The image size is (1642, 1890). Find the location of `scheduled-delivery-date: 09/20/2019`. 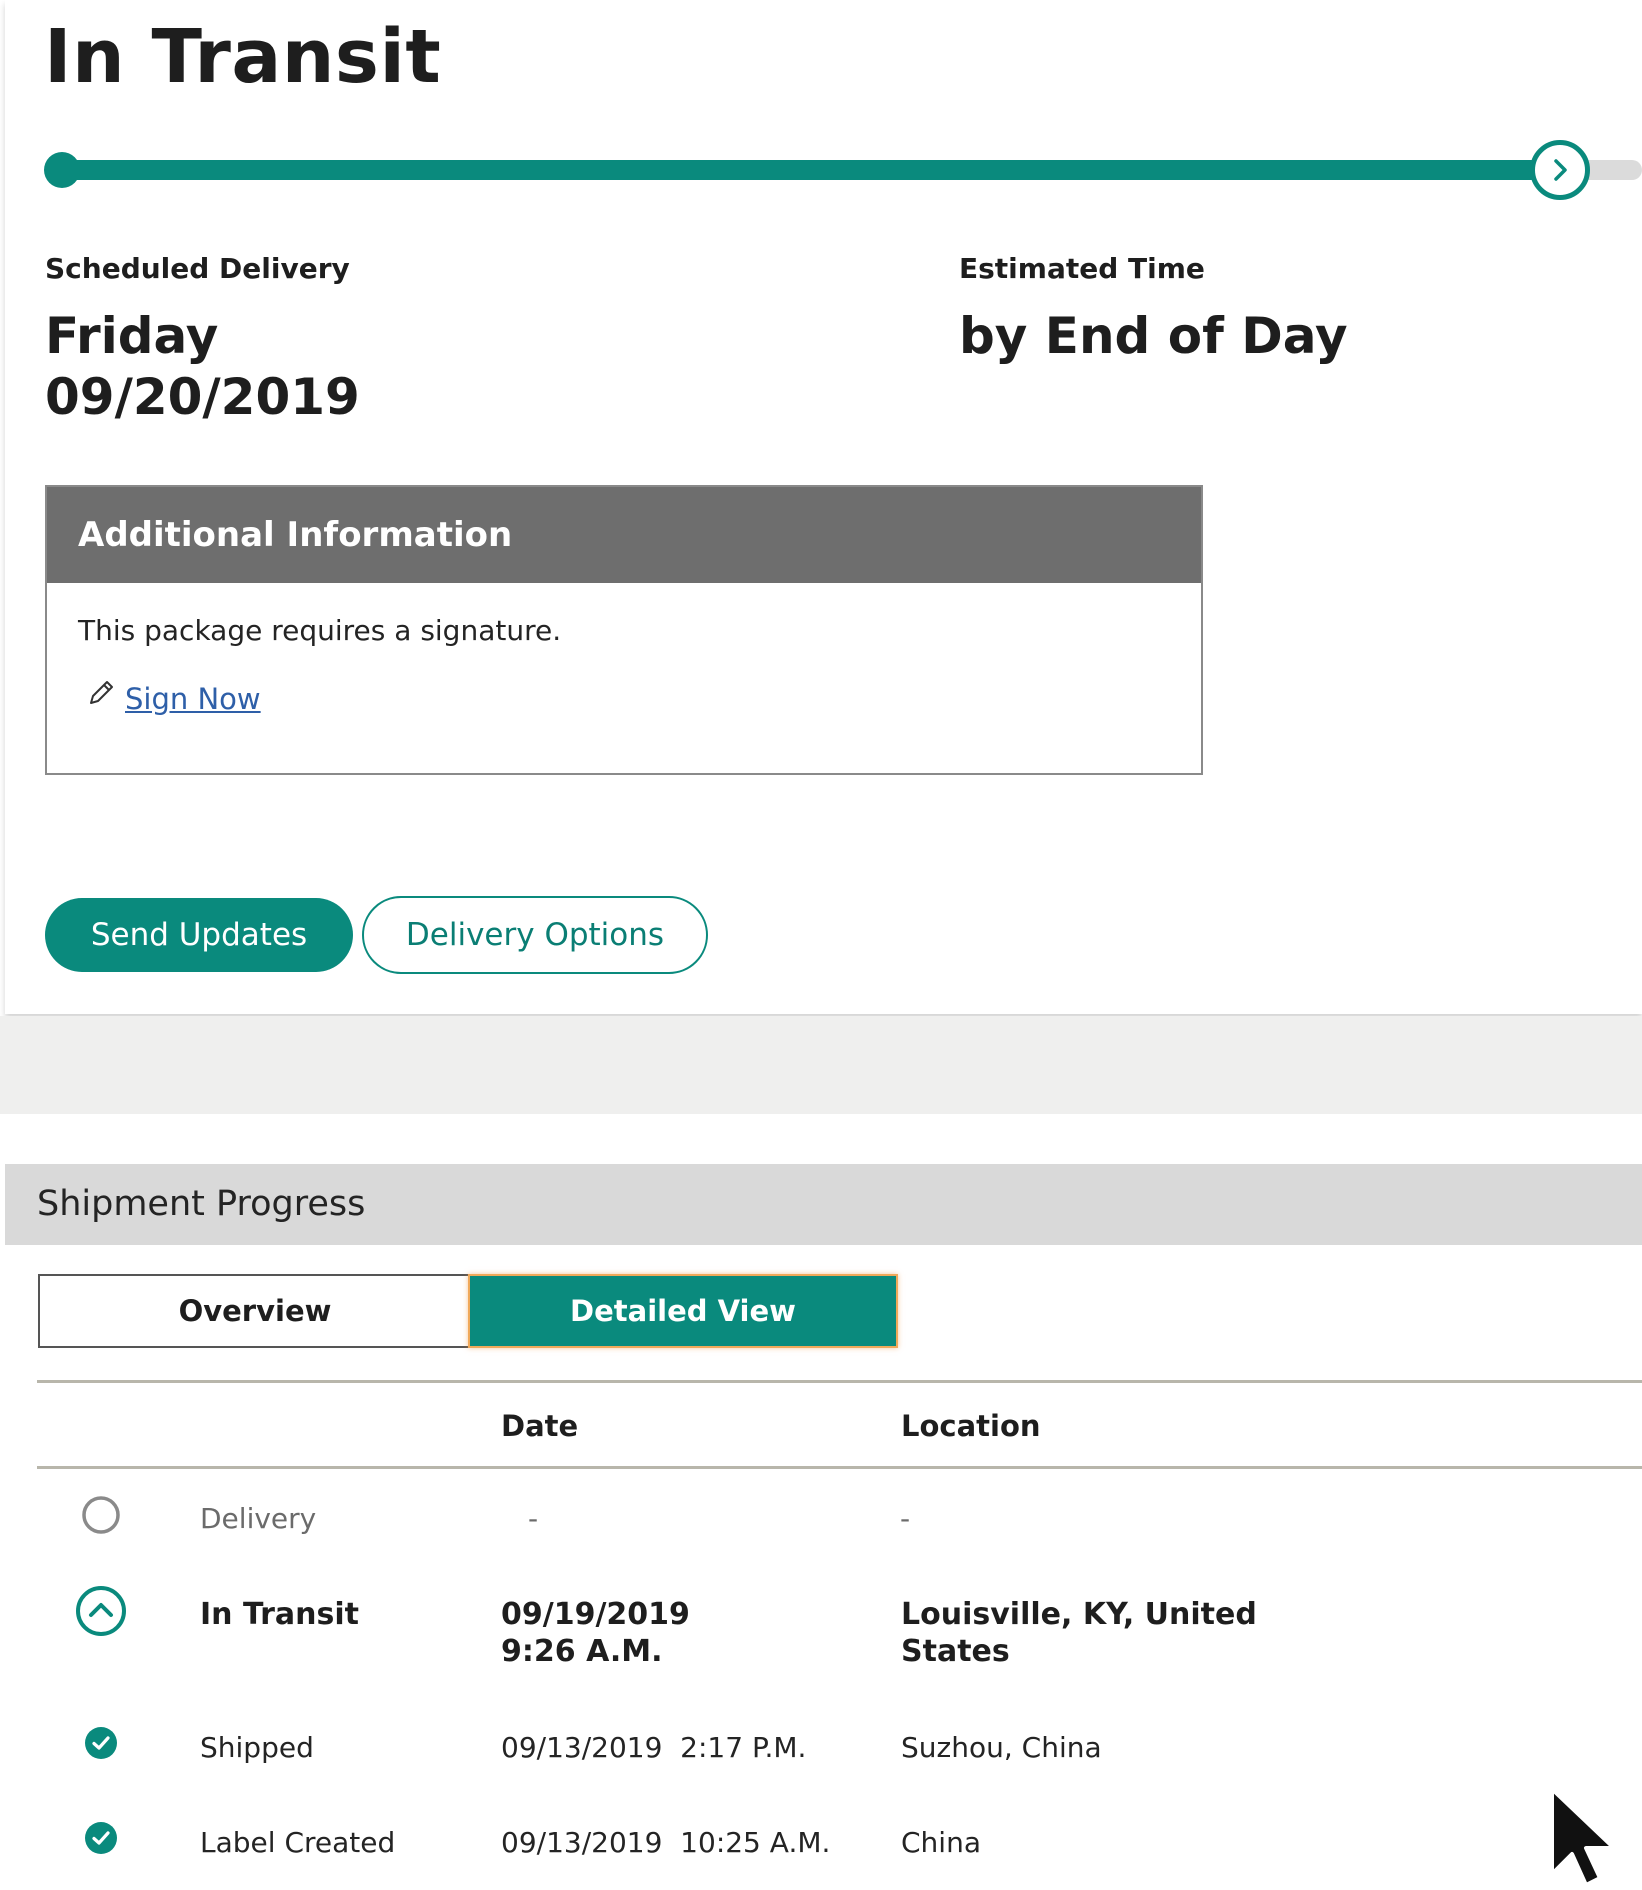

scheduled-delivery-date: 09/20/2019 is located at coordinates (202, 397).